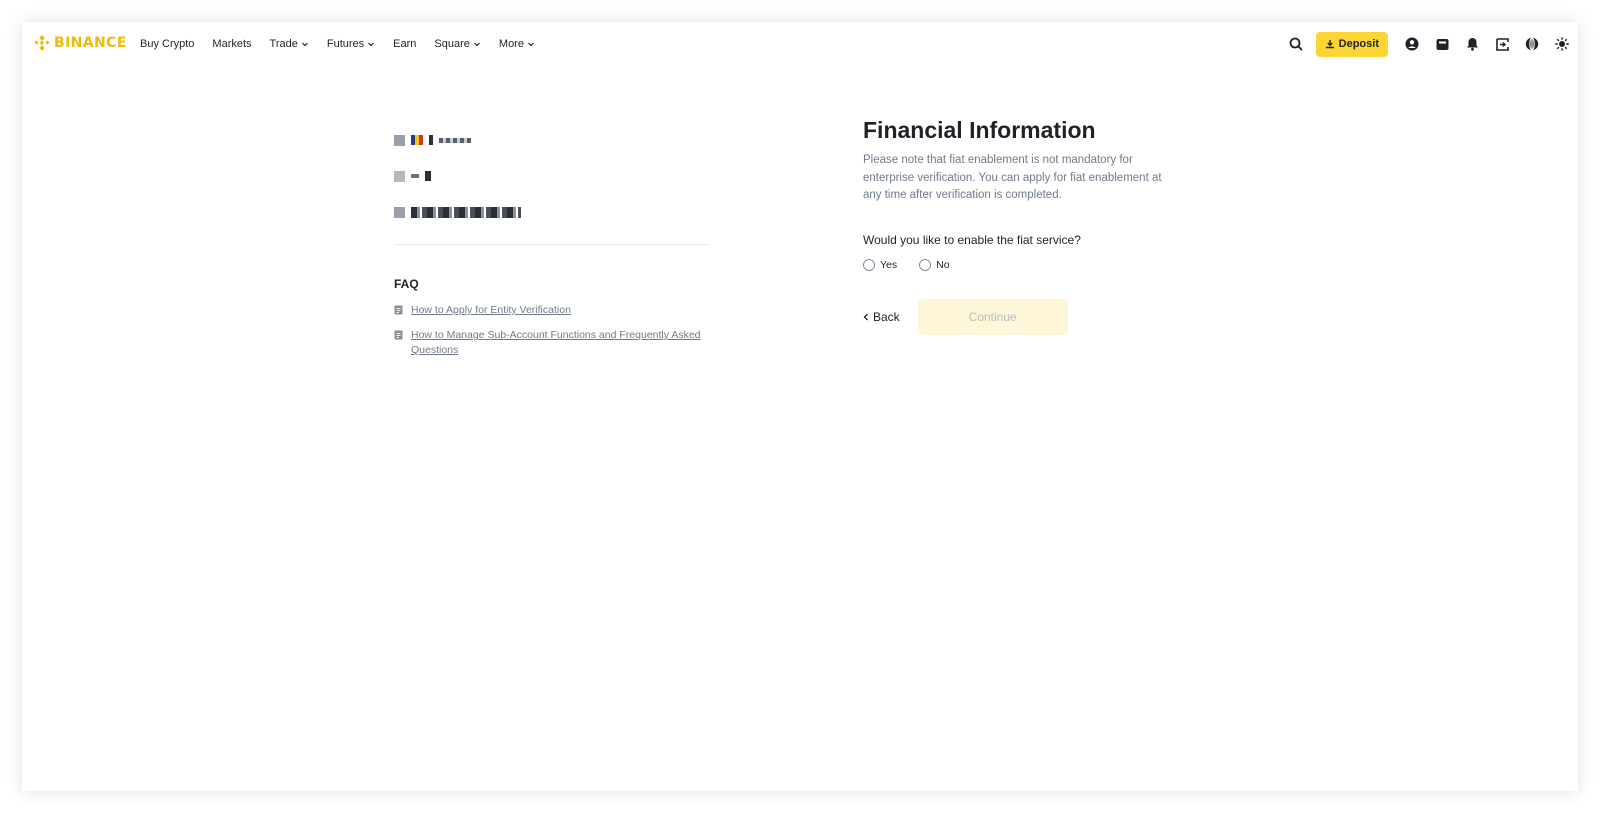 Image resolution: width=1600 pixels, height=813 pixels. Describe the element at coordinates (886, 316) in the screenshot. I see `back-label: Back` at that location.